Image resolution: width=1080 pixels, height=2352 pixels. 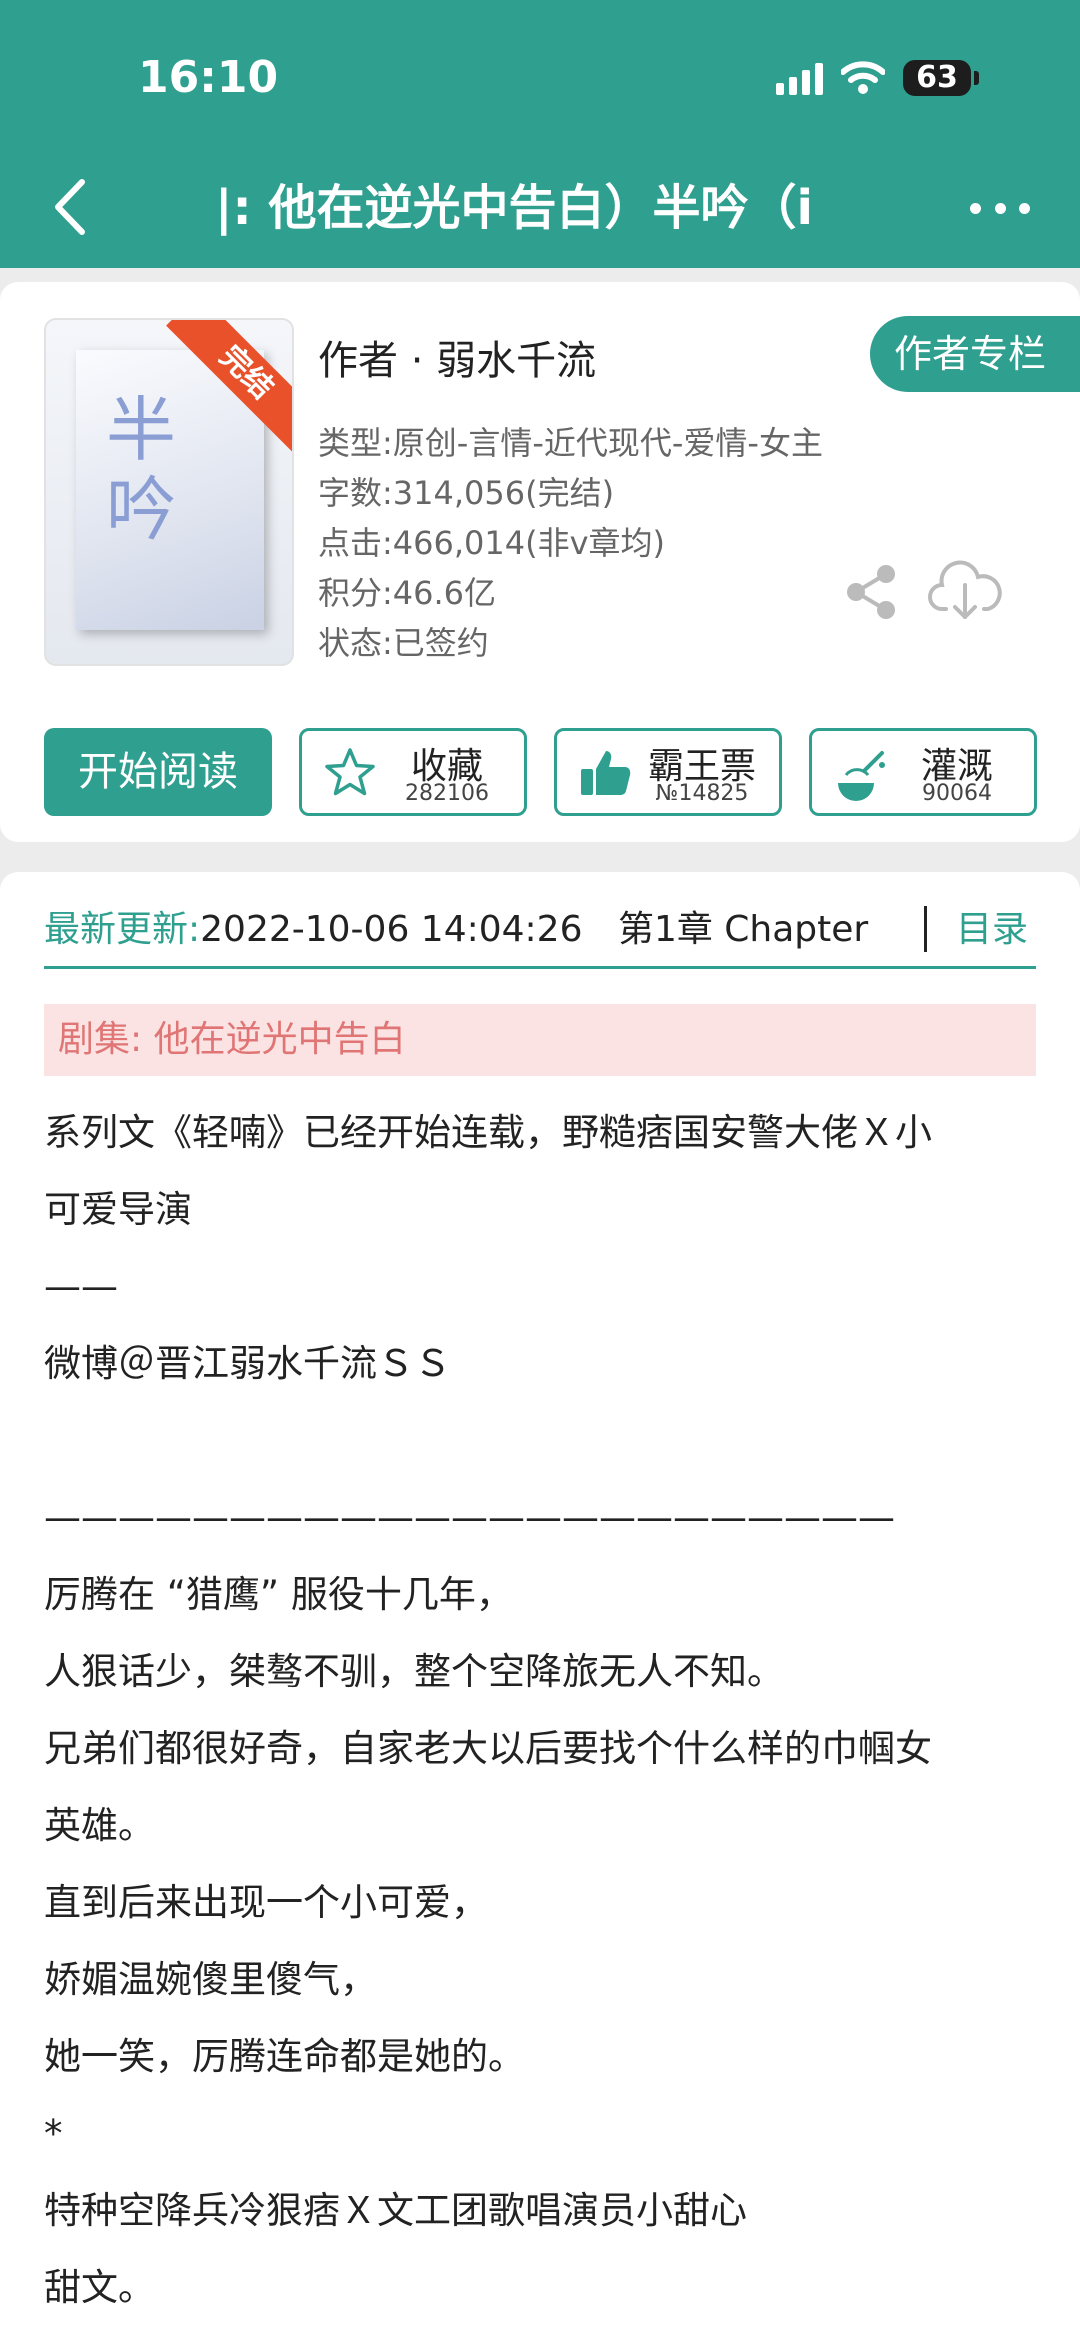 What do you see at coordinates (863, 77) in the screenshot?
I see `wifi-icon` at bounding box center [863, 77].